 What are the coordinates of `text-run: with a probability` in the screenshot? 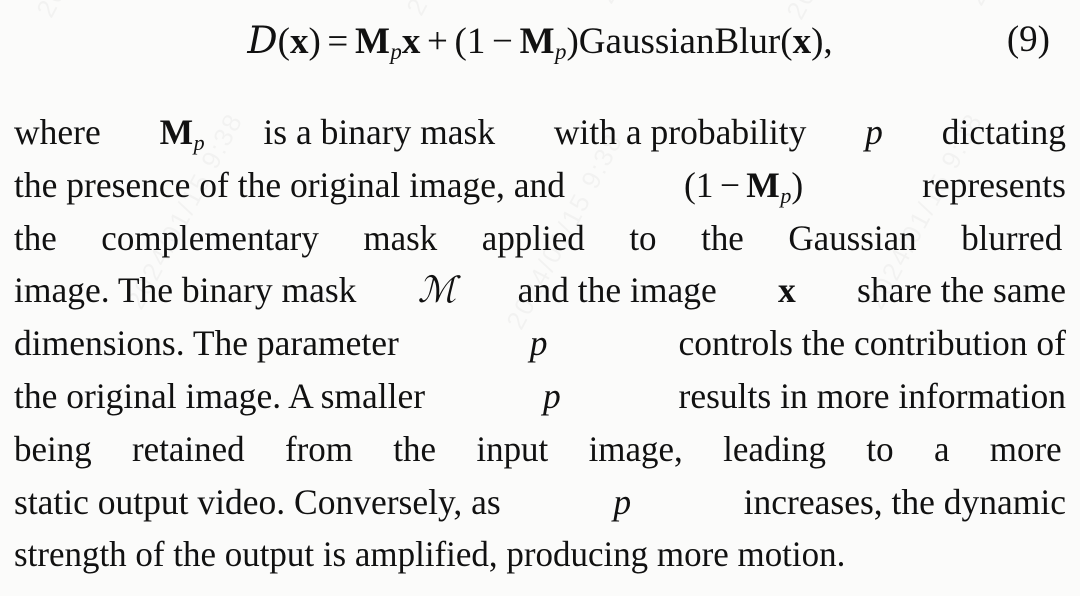 It's located at (680, 132).